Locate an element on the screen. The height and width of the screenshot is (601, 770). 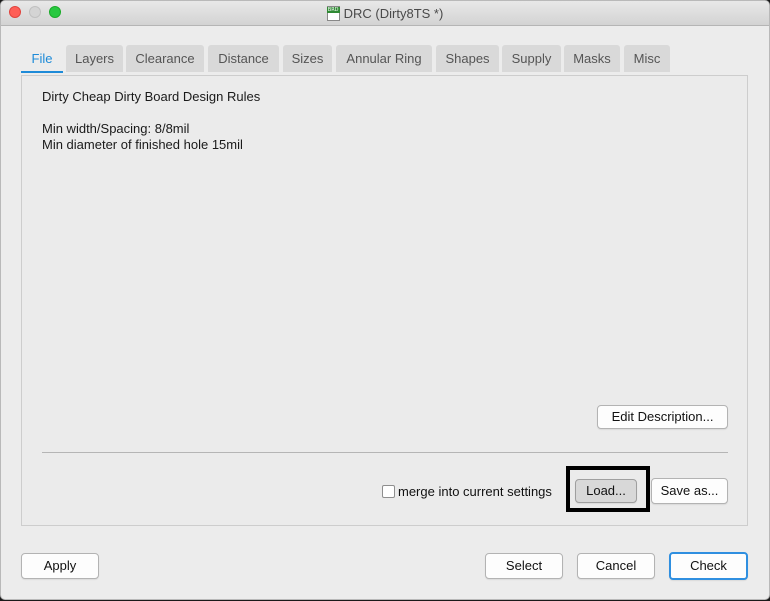
brd-badge: BRD is located at coordinates (333, 9).